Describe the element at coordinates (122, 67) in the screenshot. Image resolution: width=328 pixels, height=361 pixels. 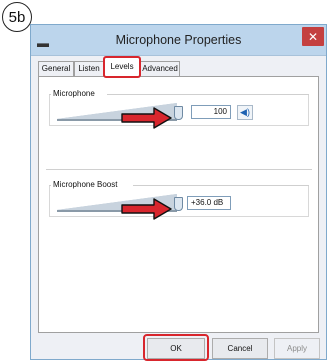
I see `tab-levels: Levels` at that location.